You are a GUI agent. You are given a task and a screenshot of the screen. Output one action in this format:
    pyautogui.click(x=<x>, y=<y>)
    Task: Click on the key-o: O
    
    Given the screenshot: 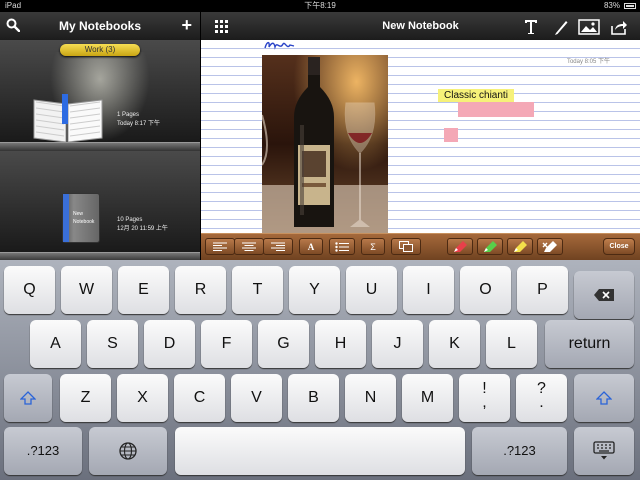 What is the action you would take?
    pyautogui.click(x=485, y=290)
    